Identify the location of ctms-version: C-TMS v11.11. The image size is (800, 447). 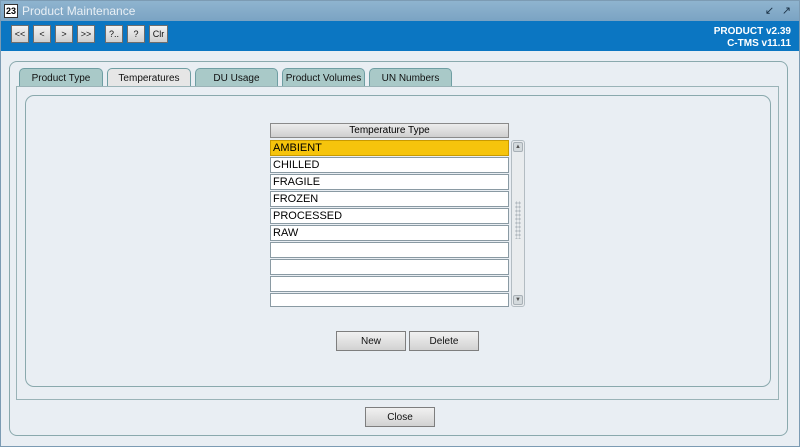
(759, 43).